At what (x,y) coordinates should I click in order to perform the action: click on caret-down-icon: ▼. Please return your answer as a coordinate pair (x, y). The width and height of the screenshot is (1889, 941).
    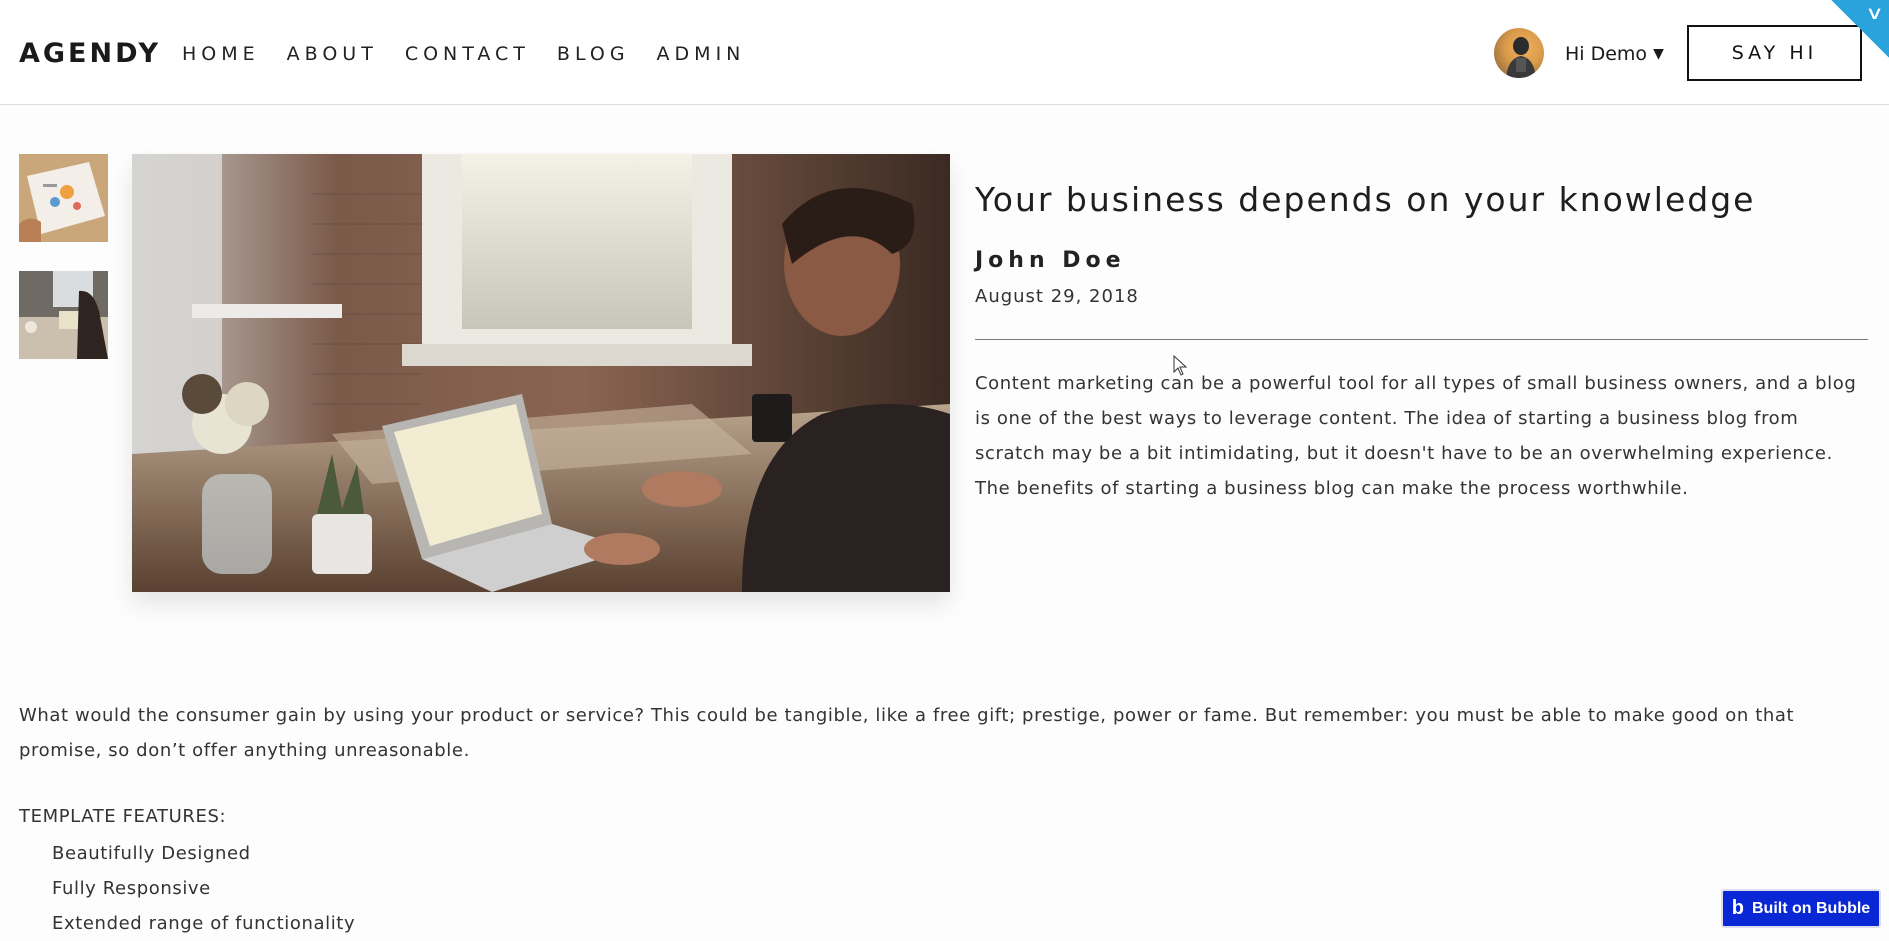
    Looking at the image, I should click on (1658, 54).